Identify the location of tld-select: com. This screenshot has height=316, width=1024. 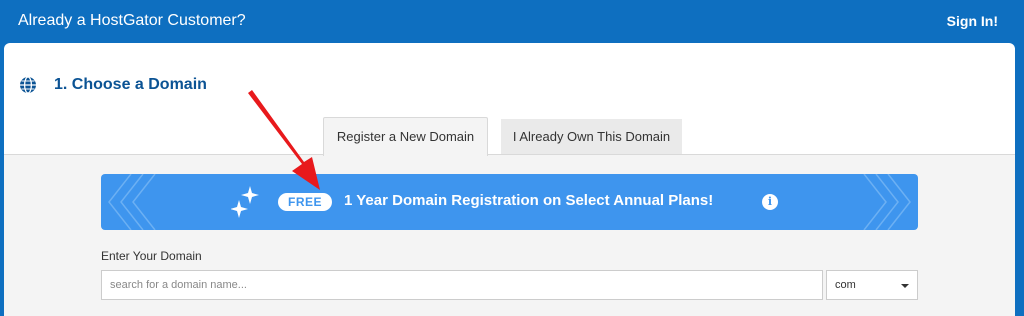
(872, 285).